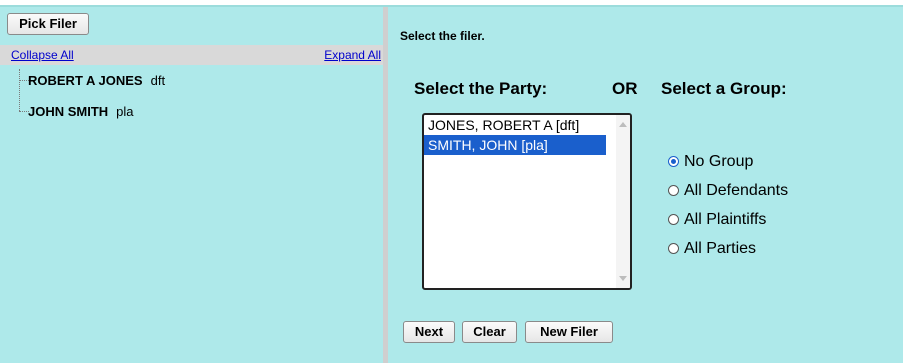  Describe the element at coordinates (442, 36) in the screenshot. I see `instruction-text: Select the filer.` at that location.